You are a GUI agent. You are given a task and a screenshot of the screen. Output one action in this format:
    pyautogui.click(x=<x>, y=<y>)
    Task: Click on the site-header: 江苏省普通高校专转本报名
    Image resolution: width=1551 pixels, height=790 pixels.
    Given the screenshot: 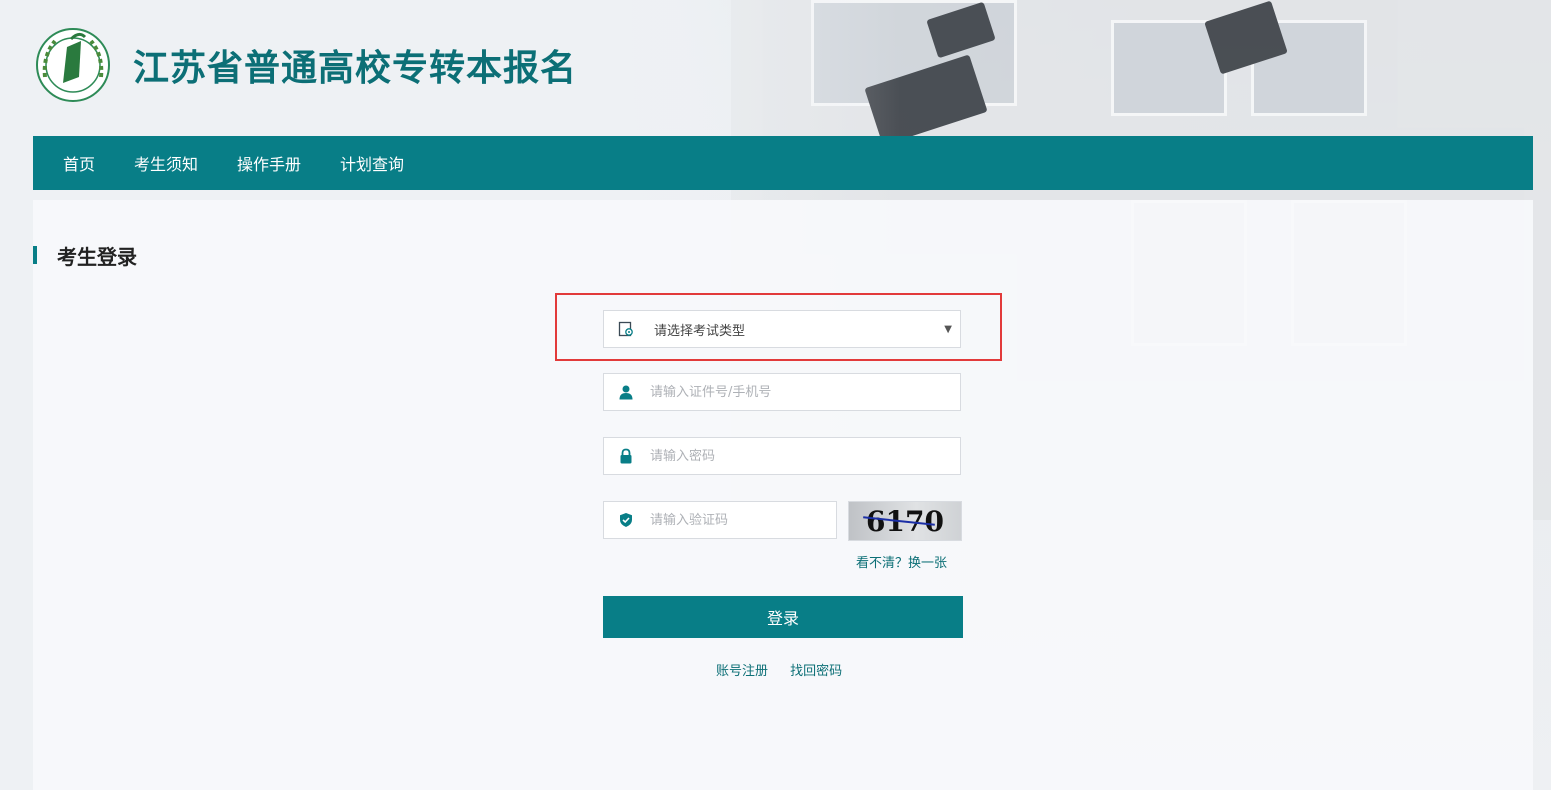 What is the action you would take?
    pyautogui.click(x=305, y=65)
    